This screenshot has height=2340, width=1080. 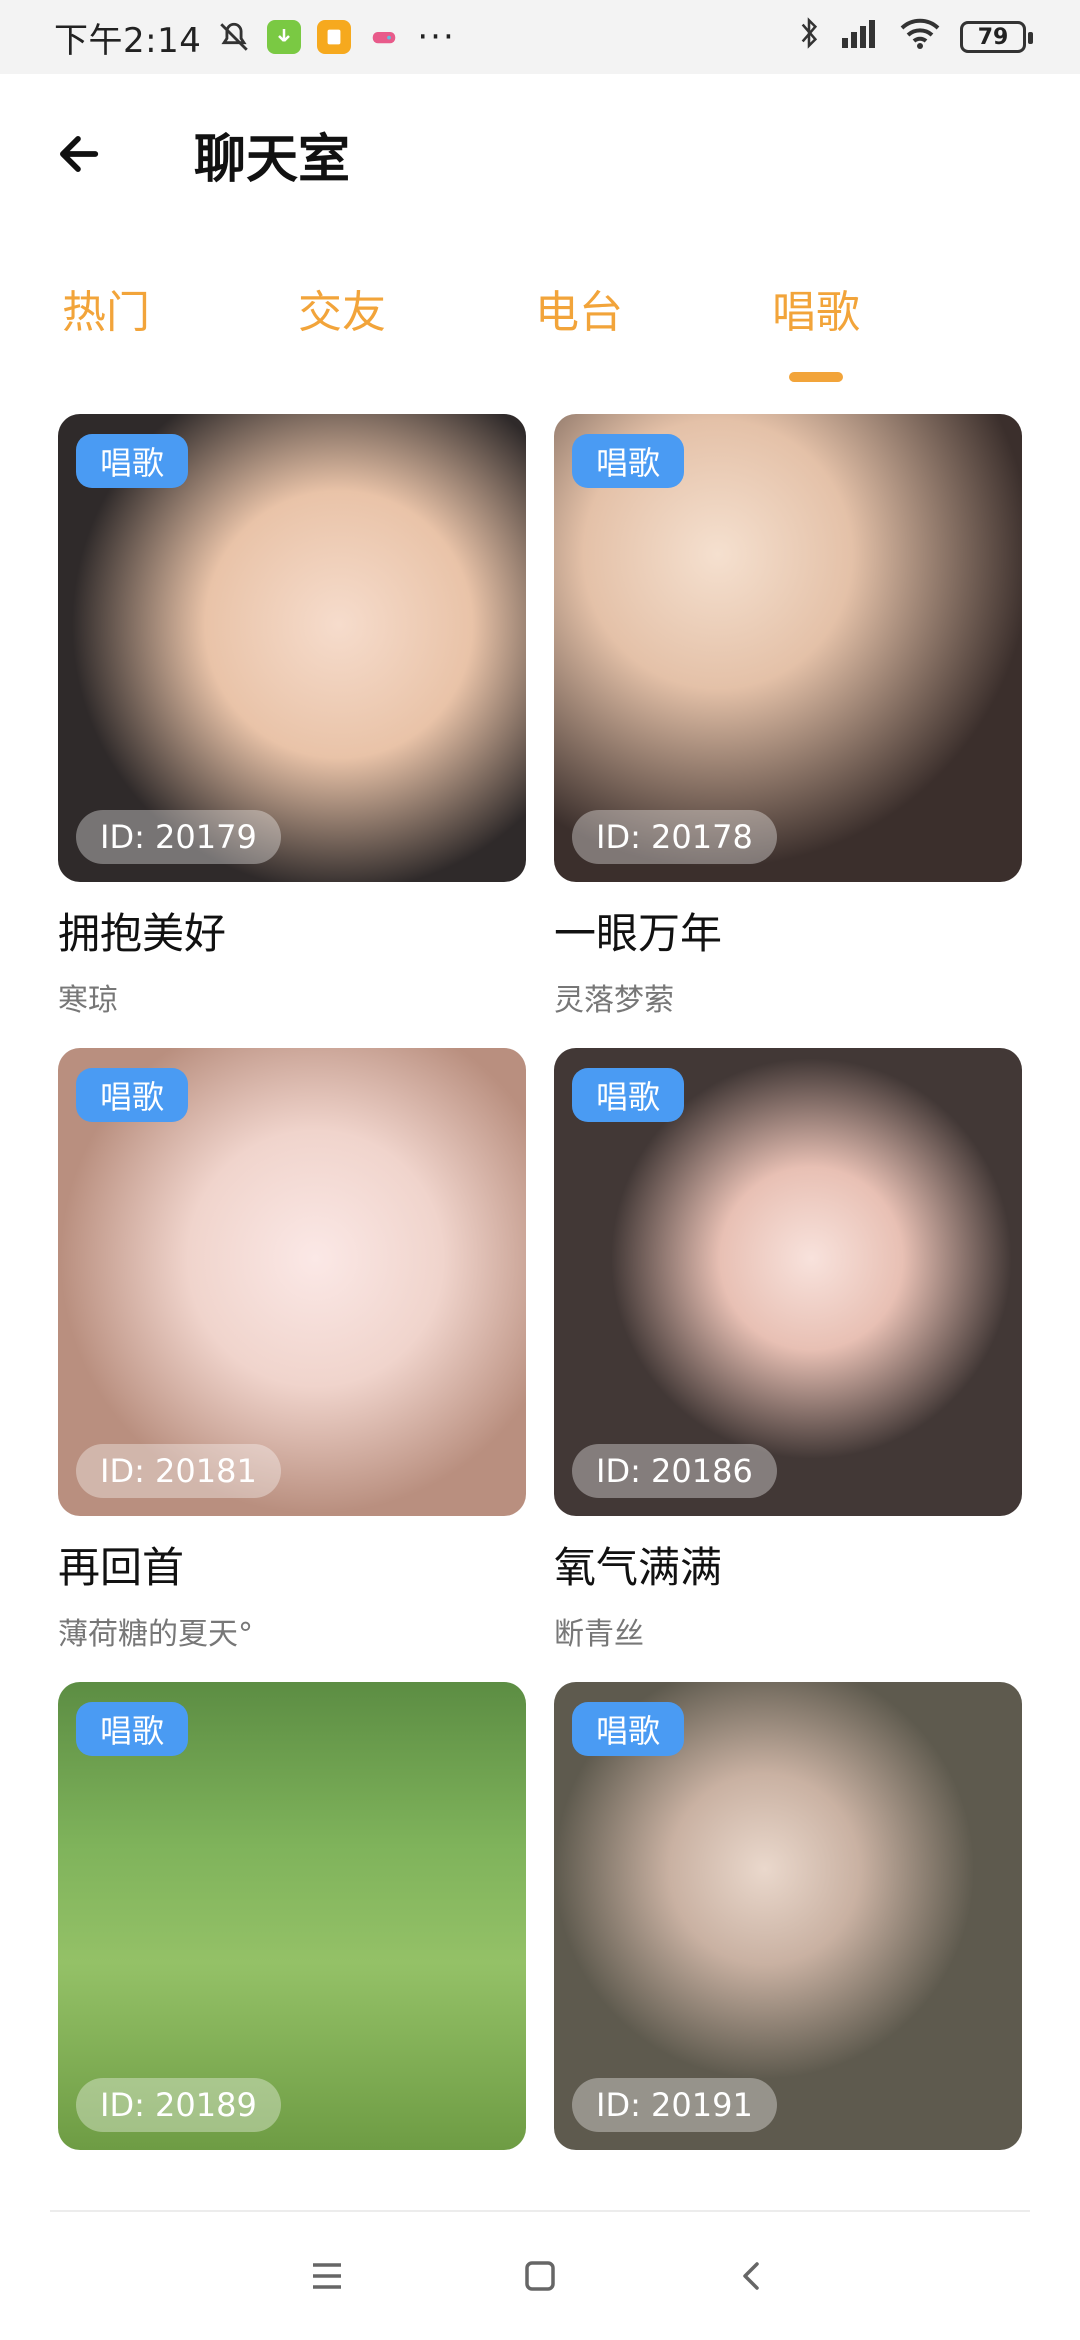 I want to click on app-header: 聊天室, so click(x=540, y=154).